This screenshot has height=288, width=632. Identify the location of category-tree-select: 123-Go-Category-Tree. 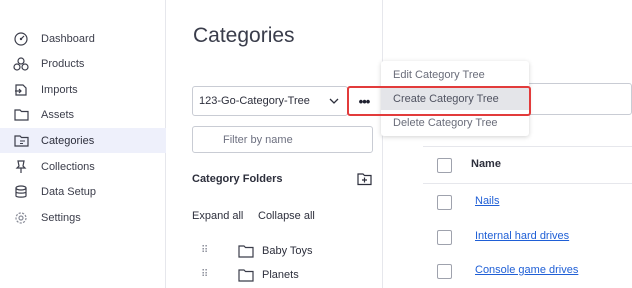
(270, 101).